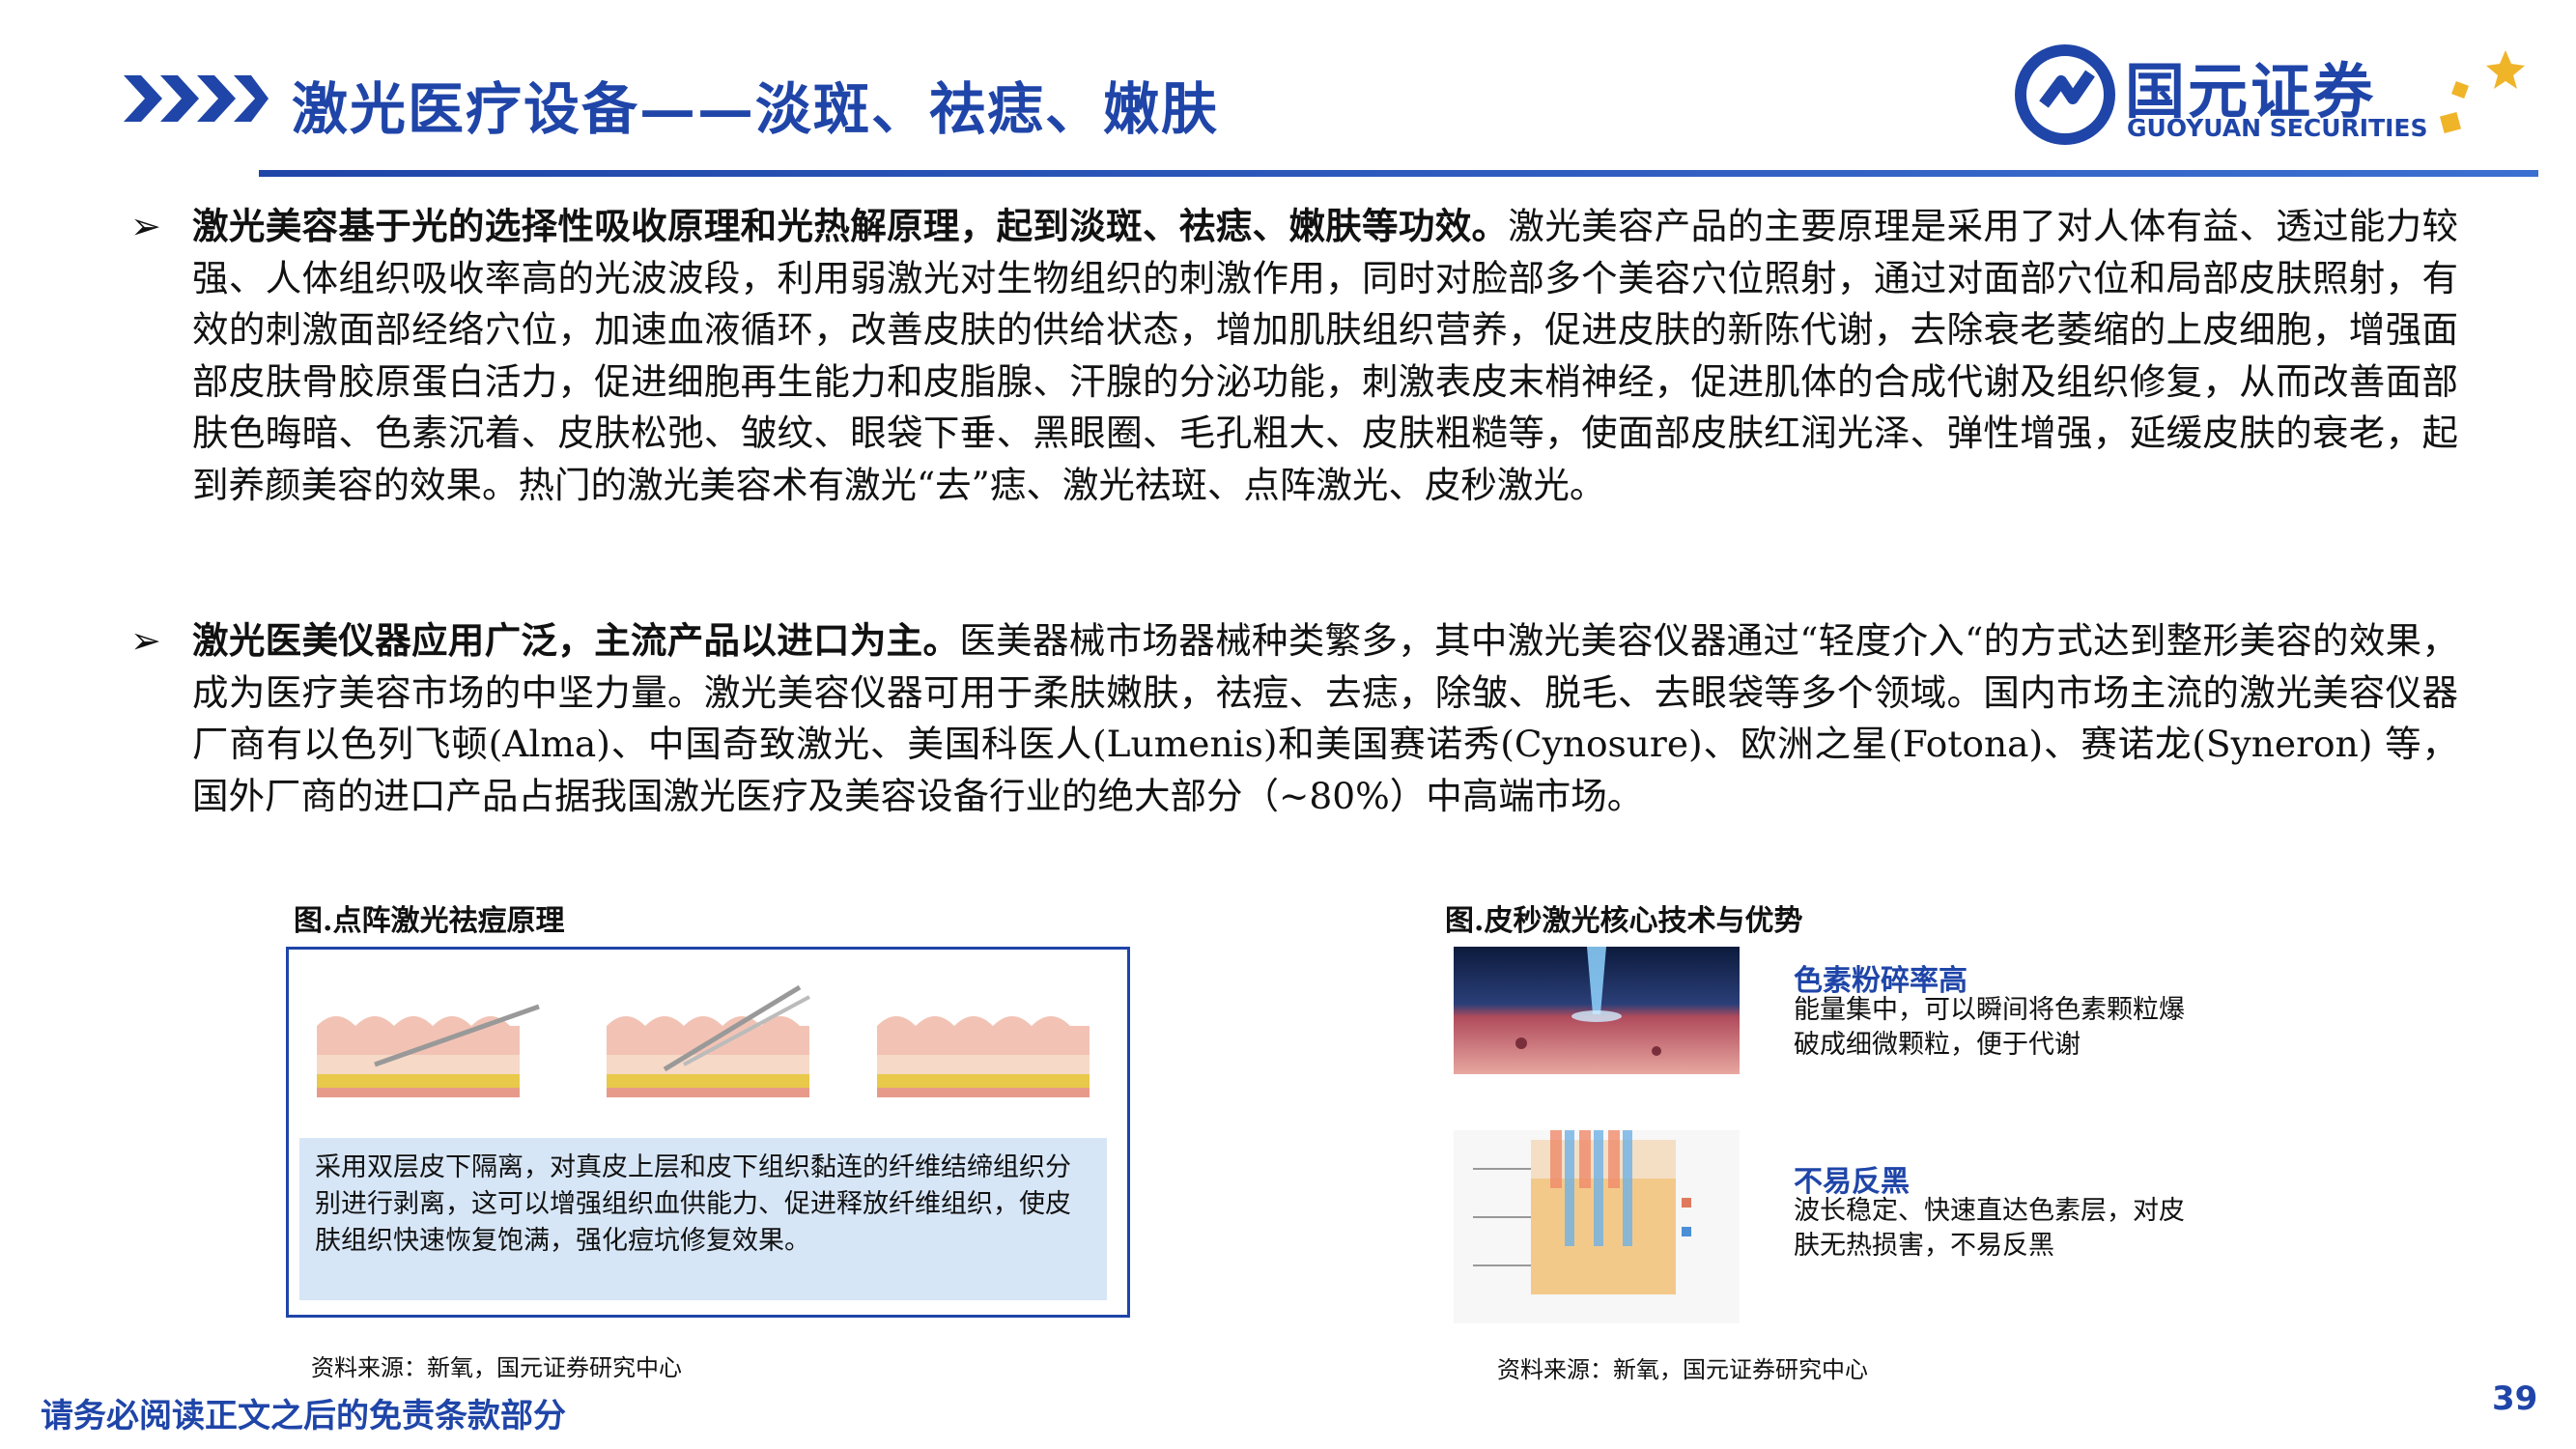  I want to click on feature-desc-1: 能量集中，可以瞬间将色素颗粒爆破成细微颗粒，便于代谢, so click(1989, 1027).